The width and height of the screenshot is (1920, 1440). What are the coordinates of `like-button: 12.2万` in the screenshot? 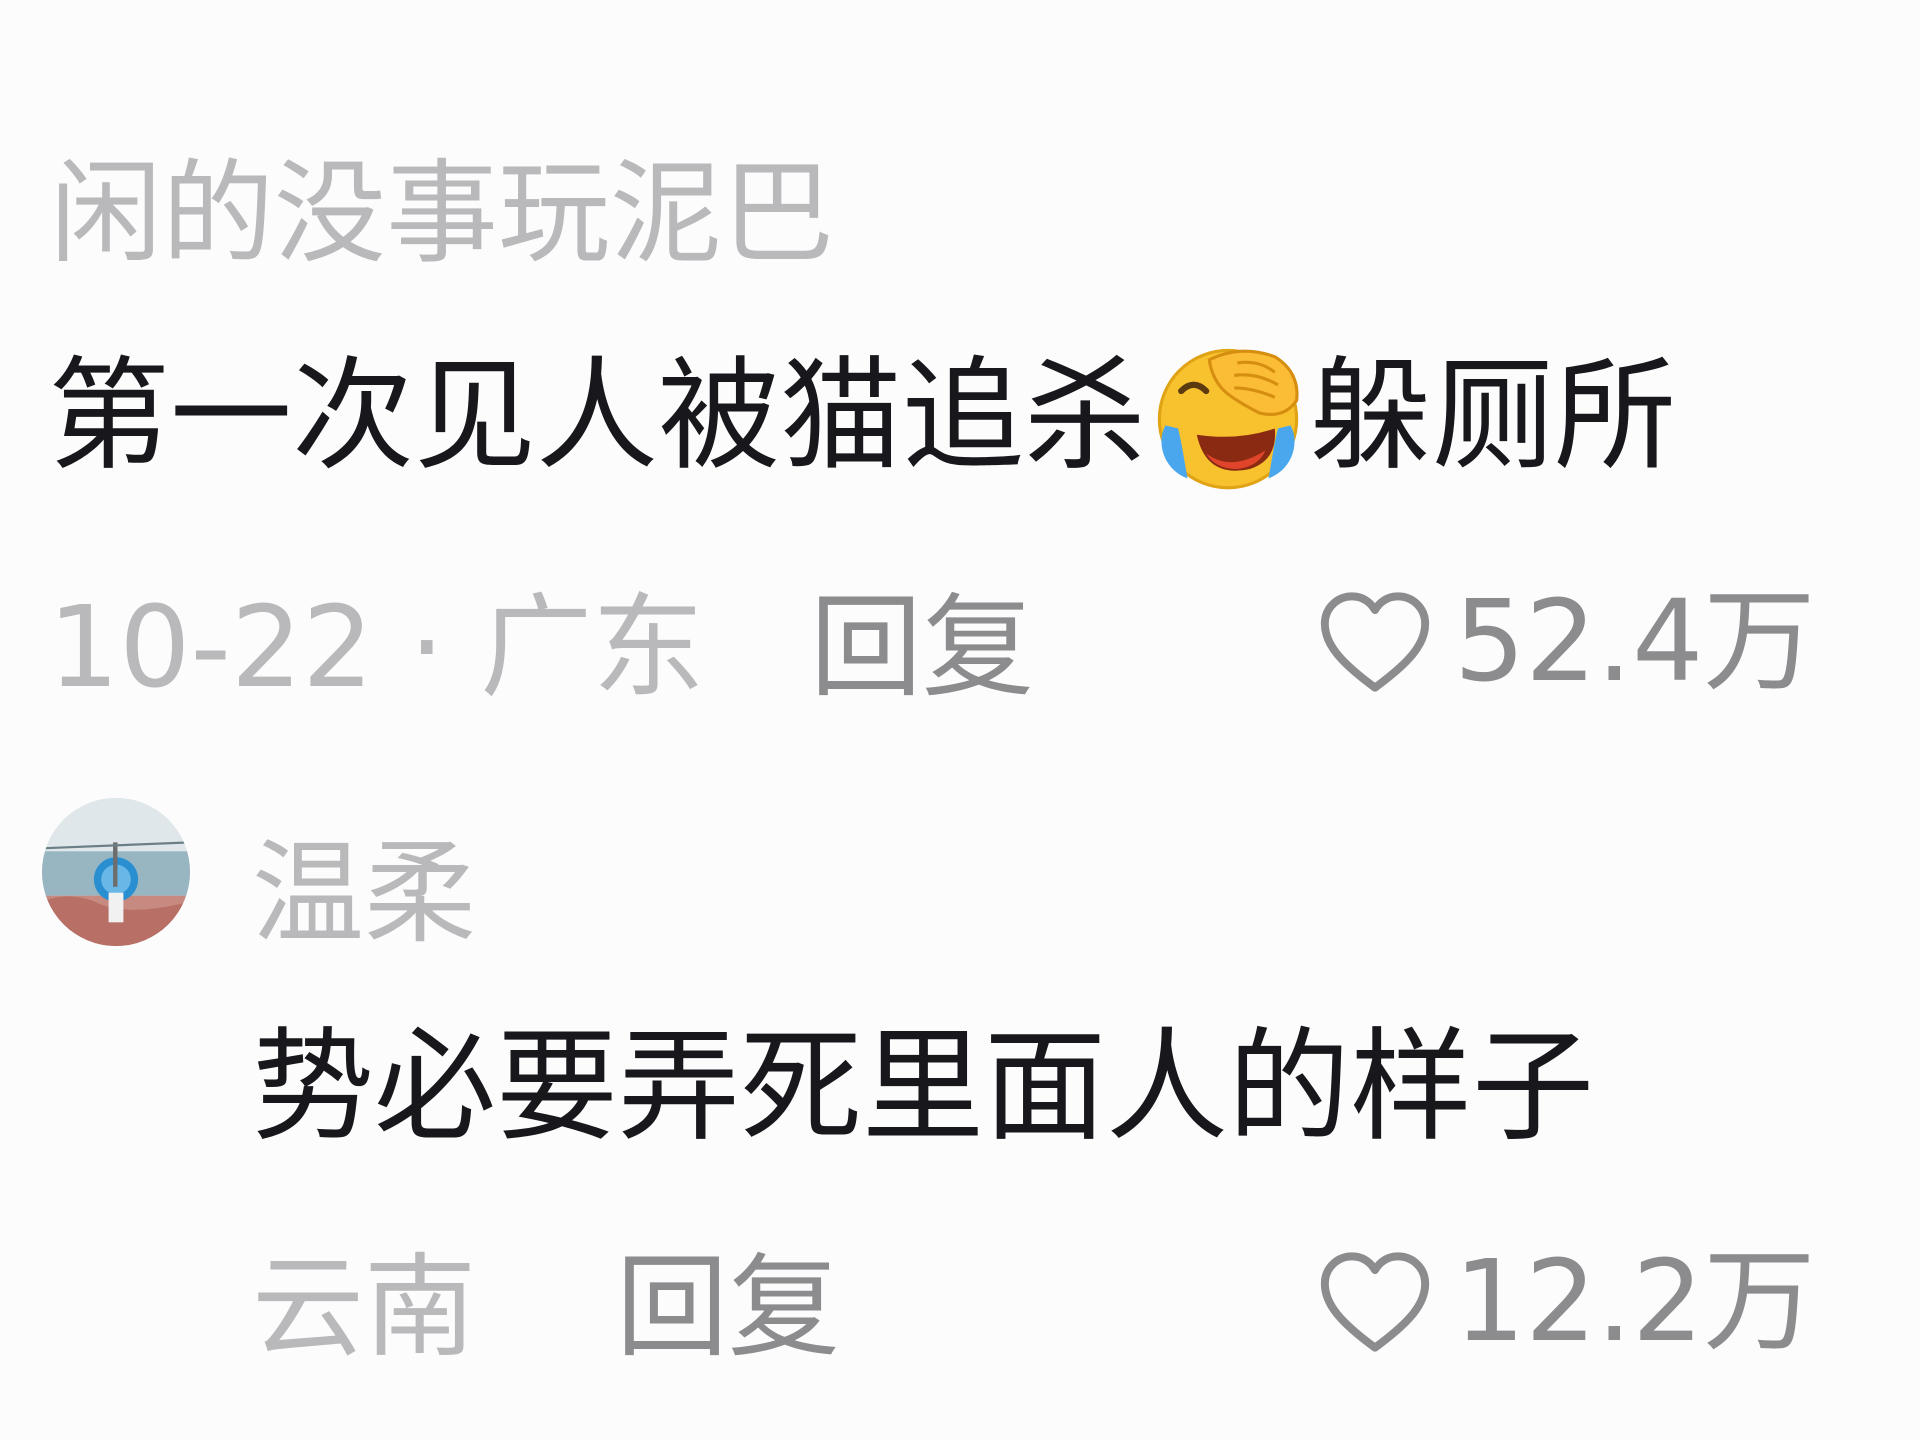 It's located at (1566, 1302).